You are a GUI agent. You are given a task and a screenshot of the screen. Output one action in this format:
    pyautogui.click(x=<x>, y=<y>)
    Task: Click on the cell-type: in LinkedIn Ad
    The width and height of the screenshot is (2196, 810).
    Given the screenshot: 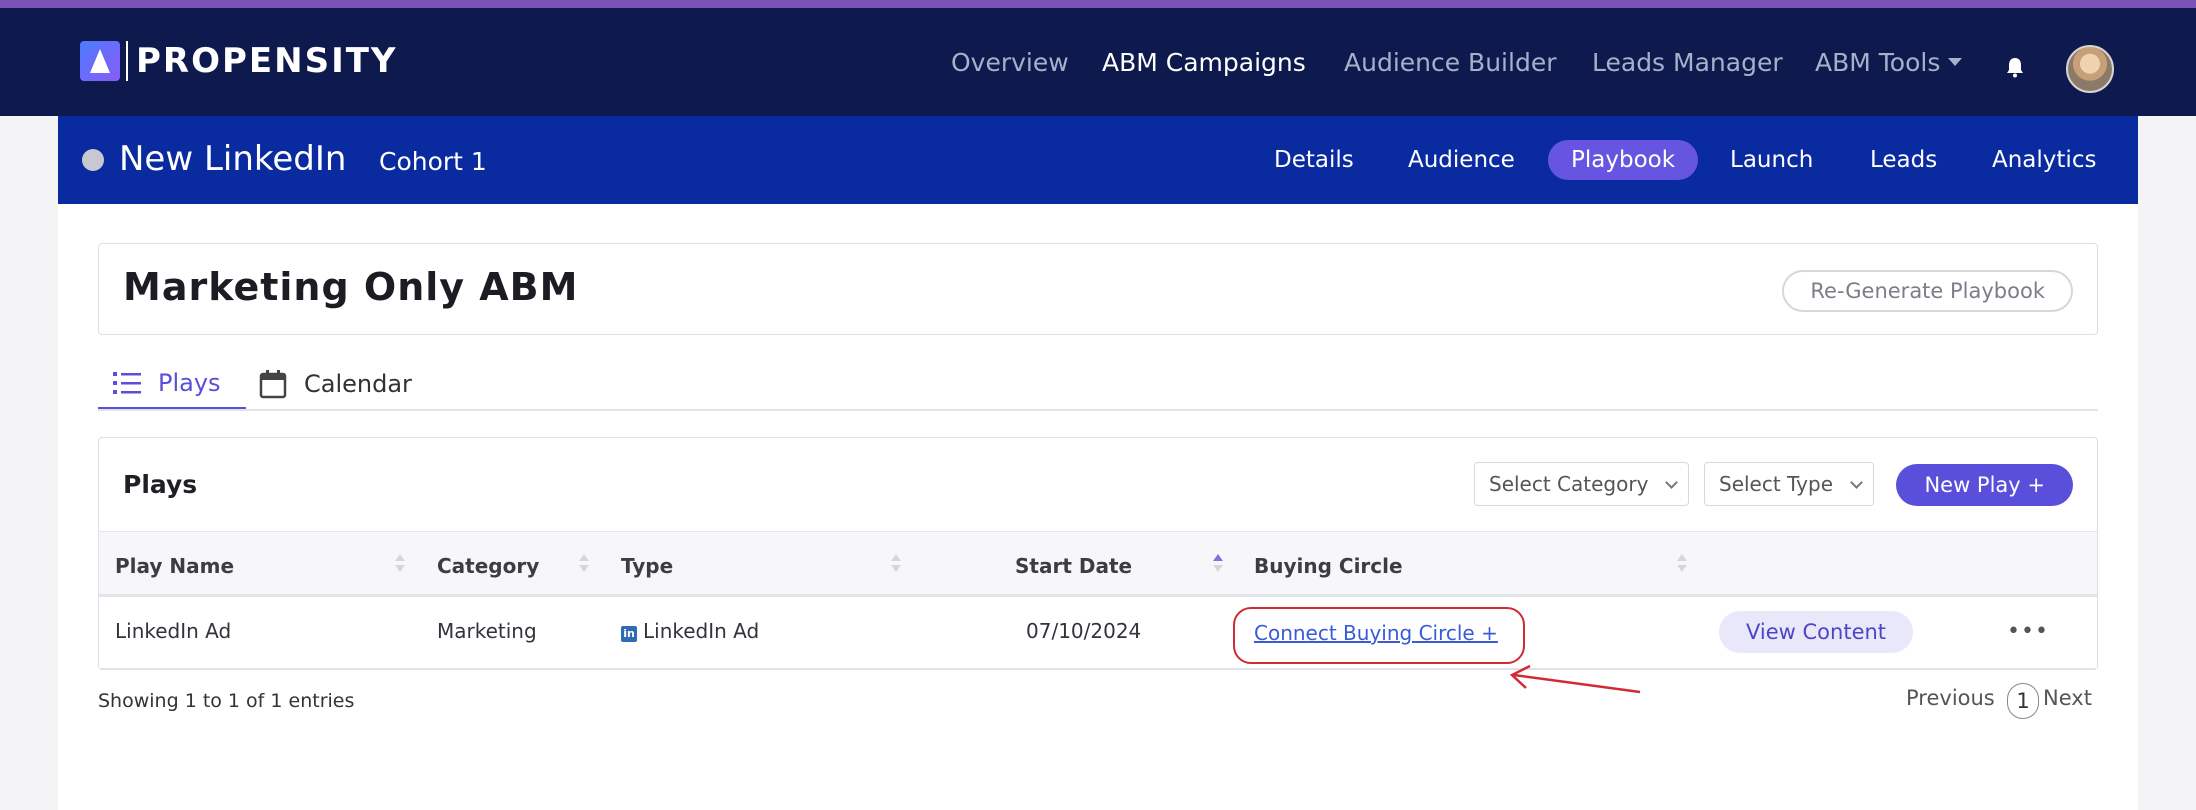 What is the action you would take?
    pyautogui.click(x=690, y=631)
    